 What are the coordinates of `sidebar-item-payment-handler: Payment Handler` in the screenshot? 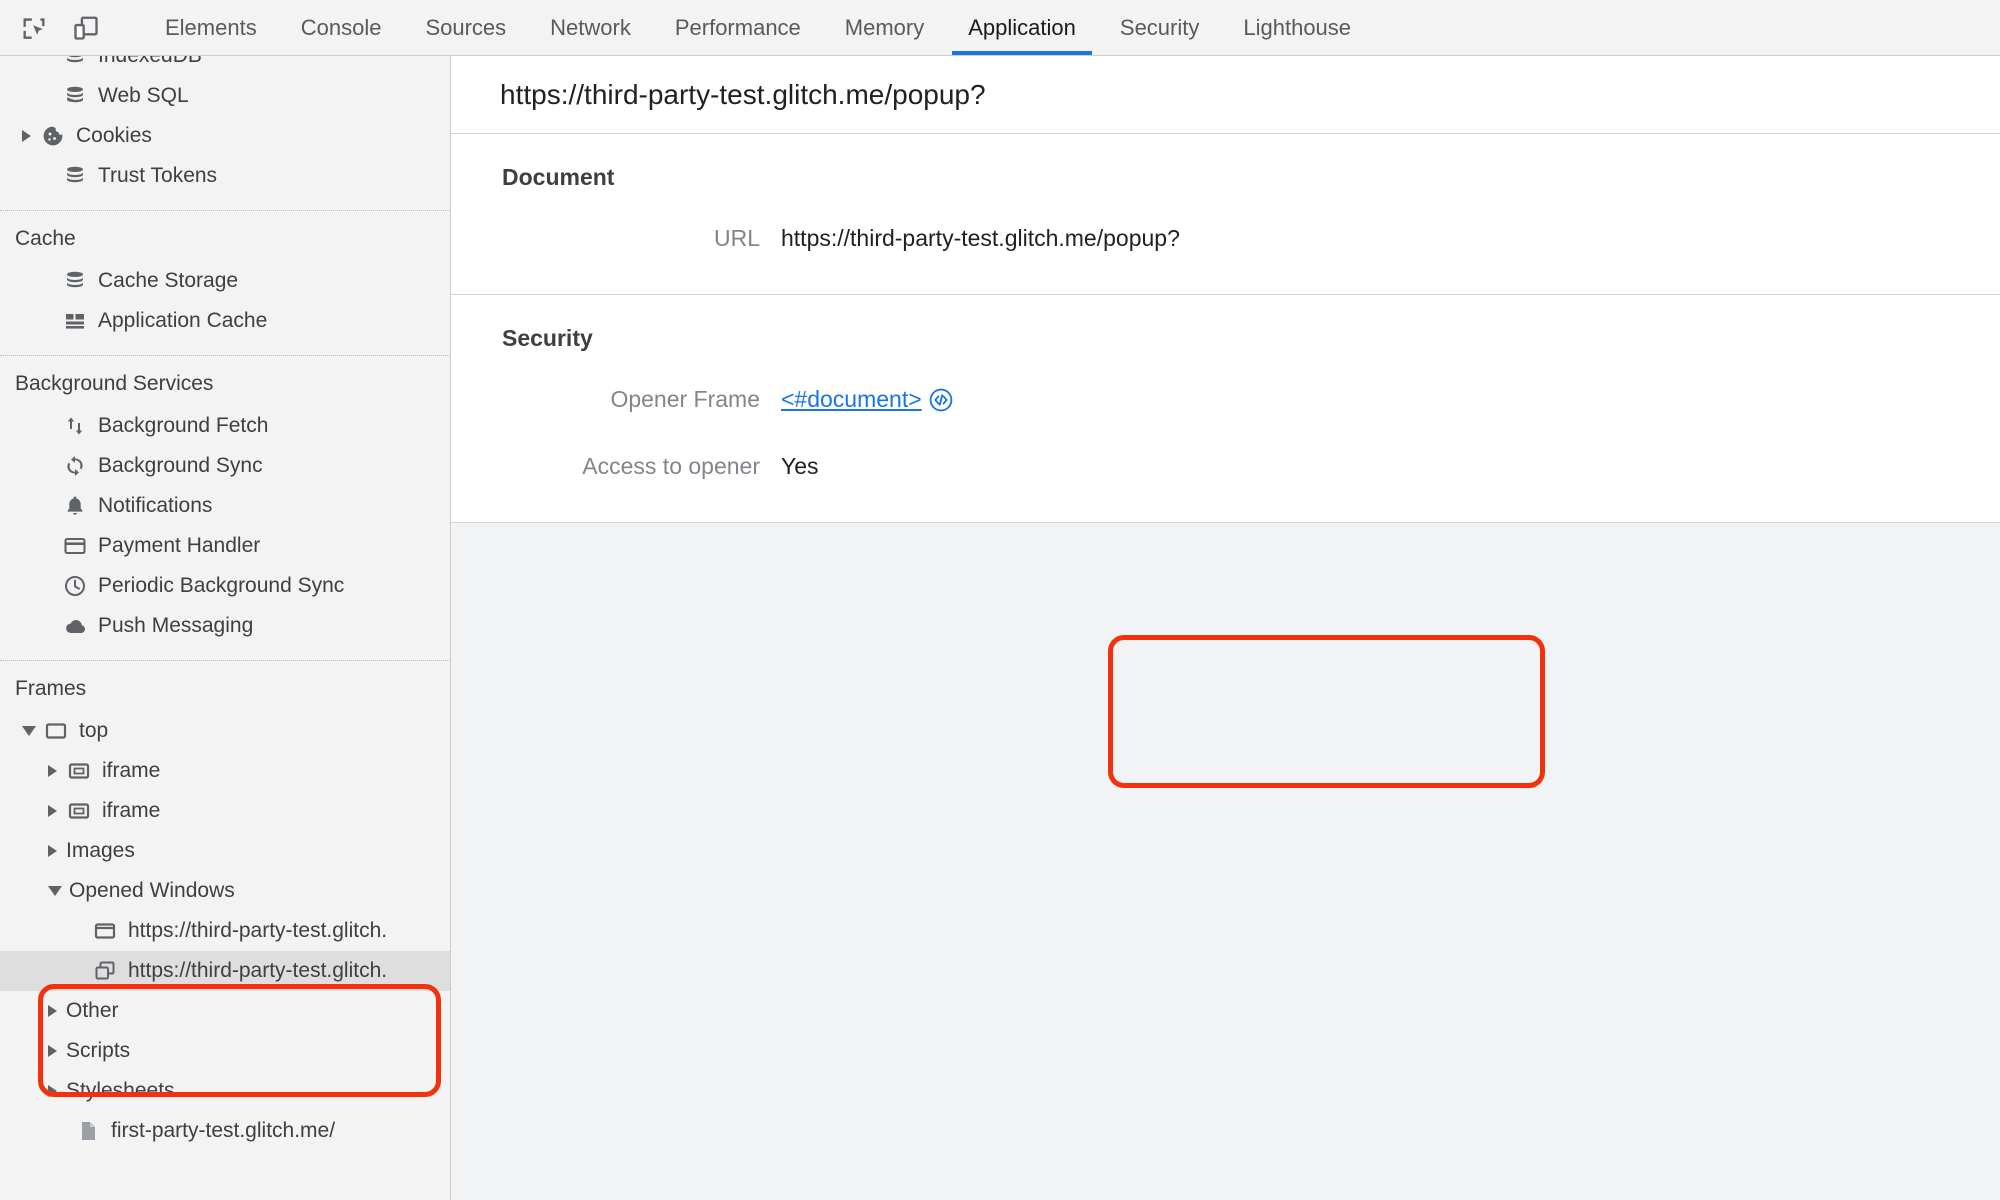 It's located at (225, 546).